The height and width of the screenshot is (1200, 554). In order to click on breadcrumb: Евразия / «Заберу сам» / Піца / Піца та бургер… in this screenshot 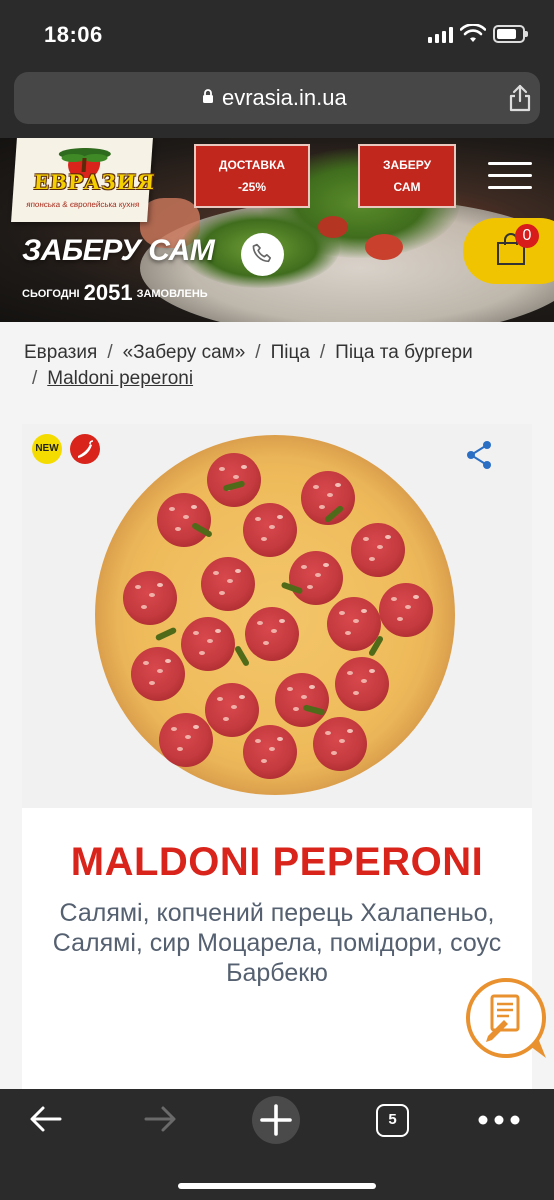, I will do `click(279, 366)`.